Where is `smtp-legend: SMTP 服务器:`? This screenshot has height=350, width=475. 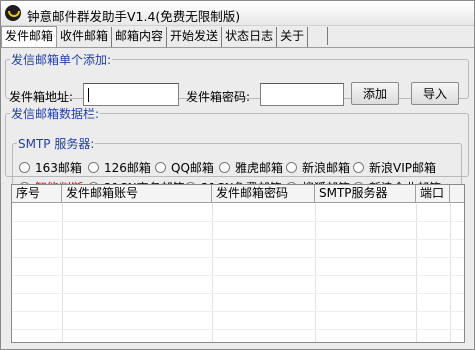
smtp-legend: SMTP 服务器: is located at coordinates (56, 144).